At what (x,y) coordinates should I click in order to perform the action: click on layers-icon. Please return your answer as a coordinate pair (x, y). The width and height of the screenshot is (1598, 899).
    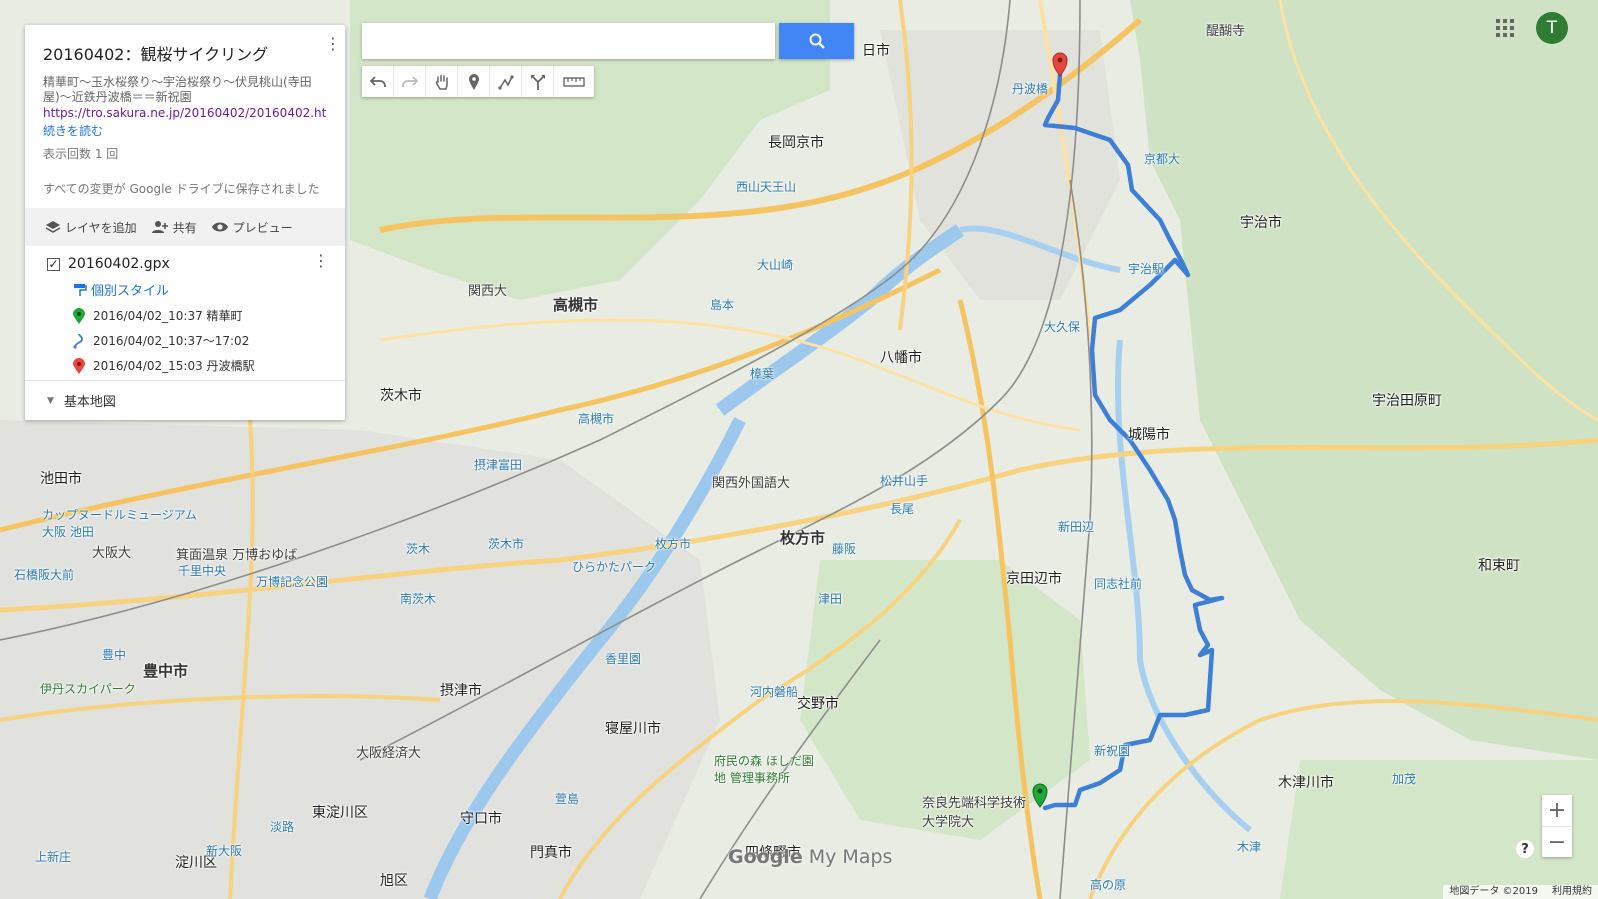
    Looking at the image, I should click on (53, 227).